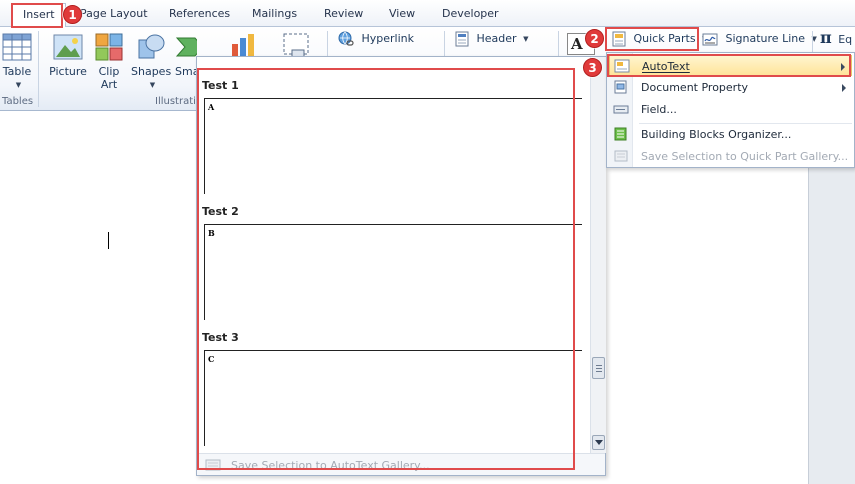 This screenshot has height=484, width=855. What do you see at coordinates (151, 46) in the screenshot?
I see `shapes-icon` at bounding box center [151, 46].